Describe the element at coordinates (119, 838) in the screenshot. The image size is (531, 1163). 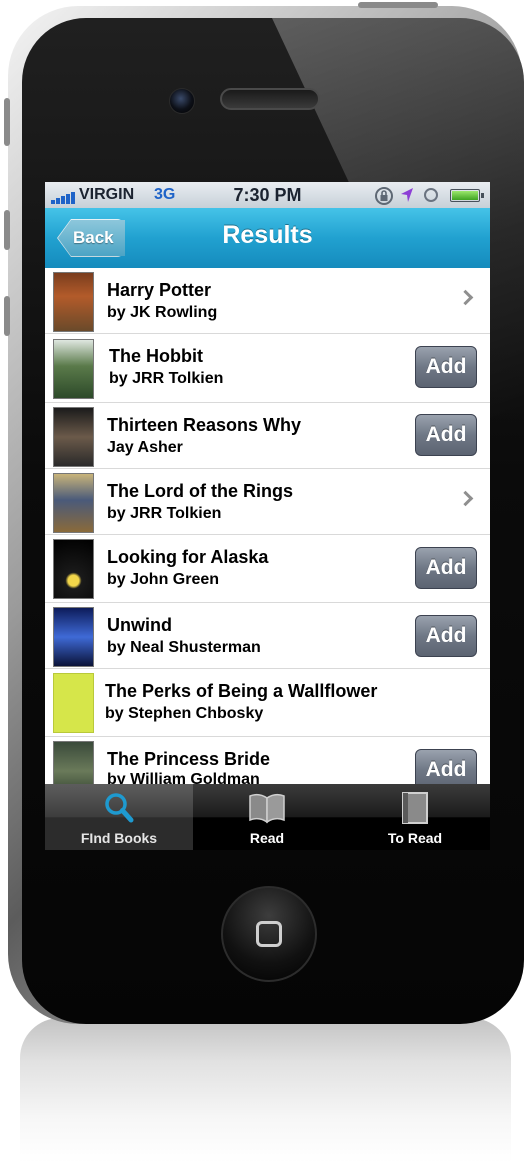
I see `tab-label: FInd Books` at that location.